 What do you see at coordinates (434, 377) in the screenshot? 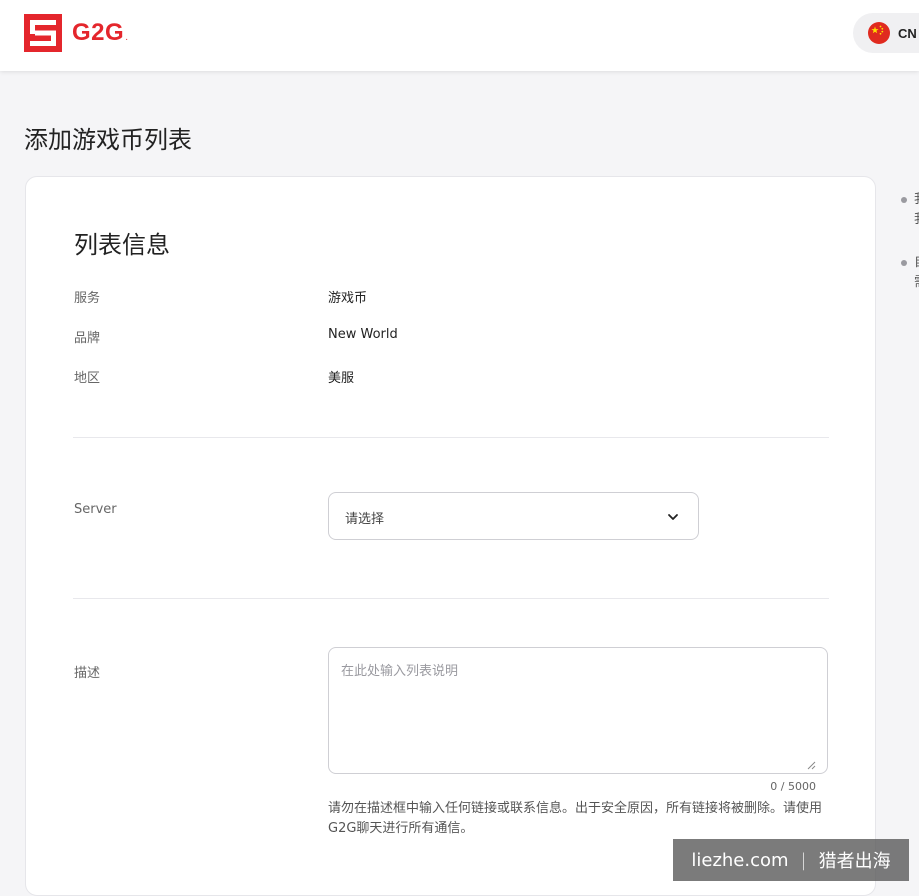
I see `info-row-region: 地区 美服` at bounding box center [434, 377].